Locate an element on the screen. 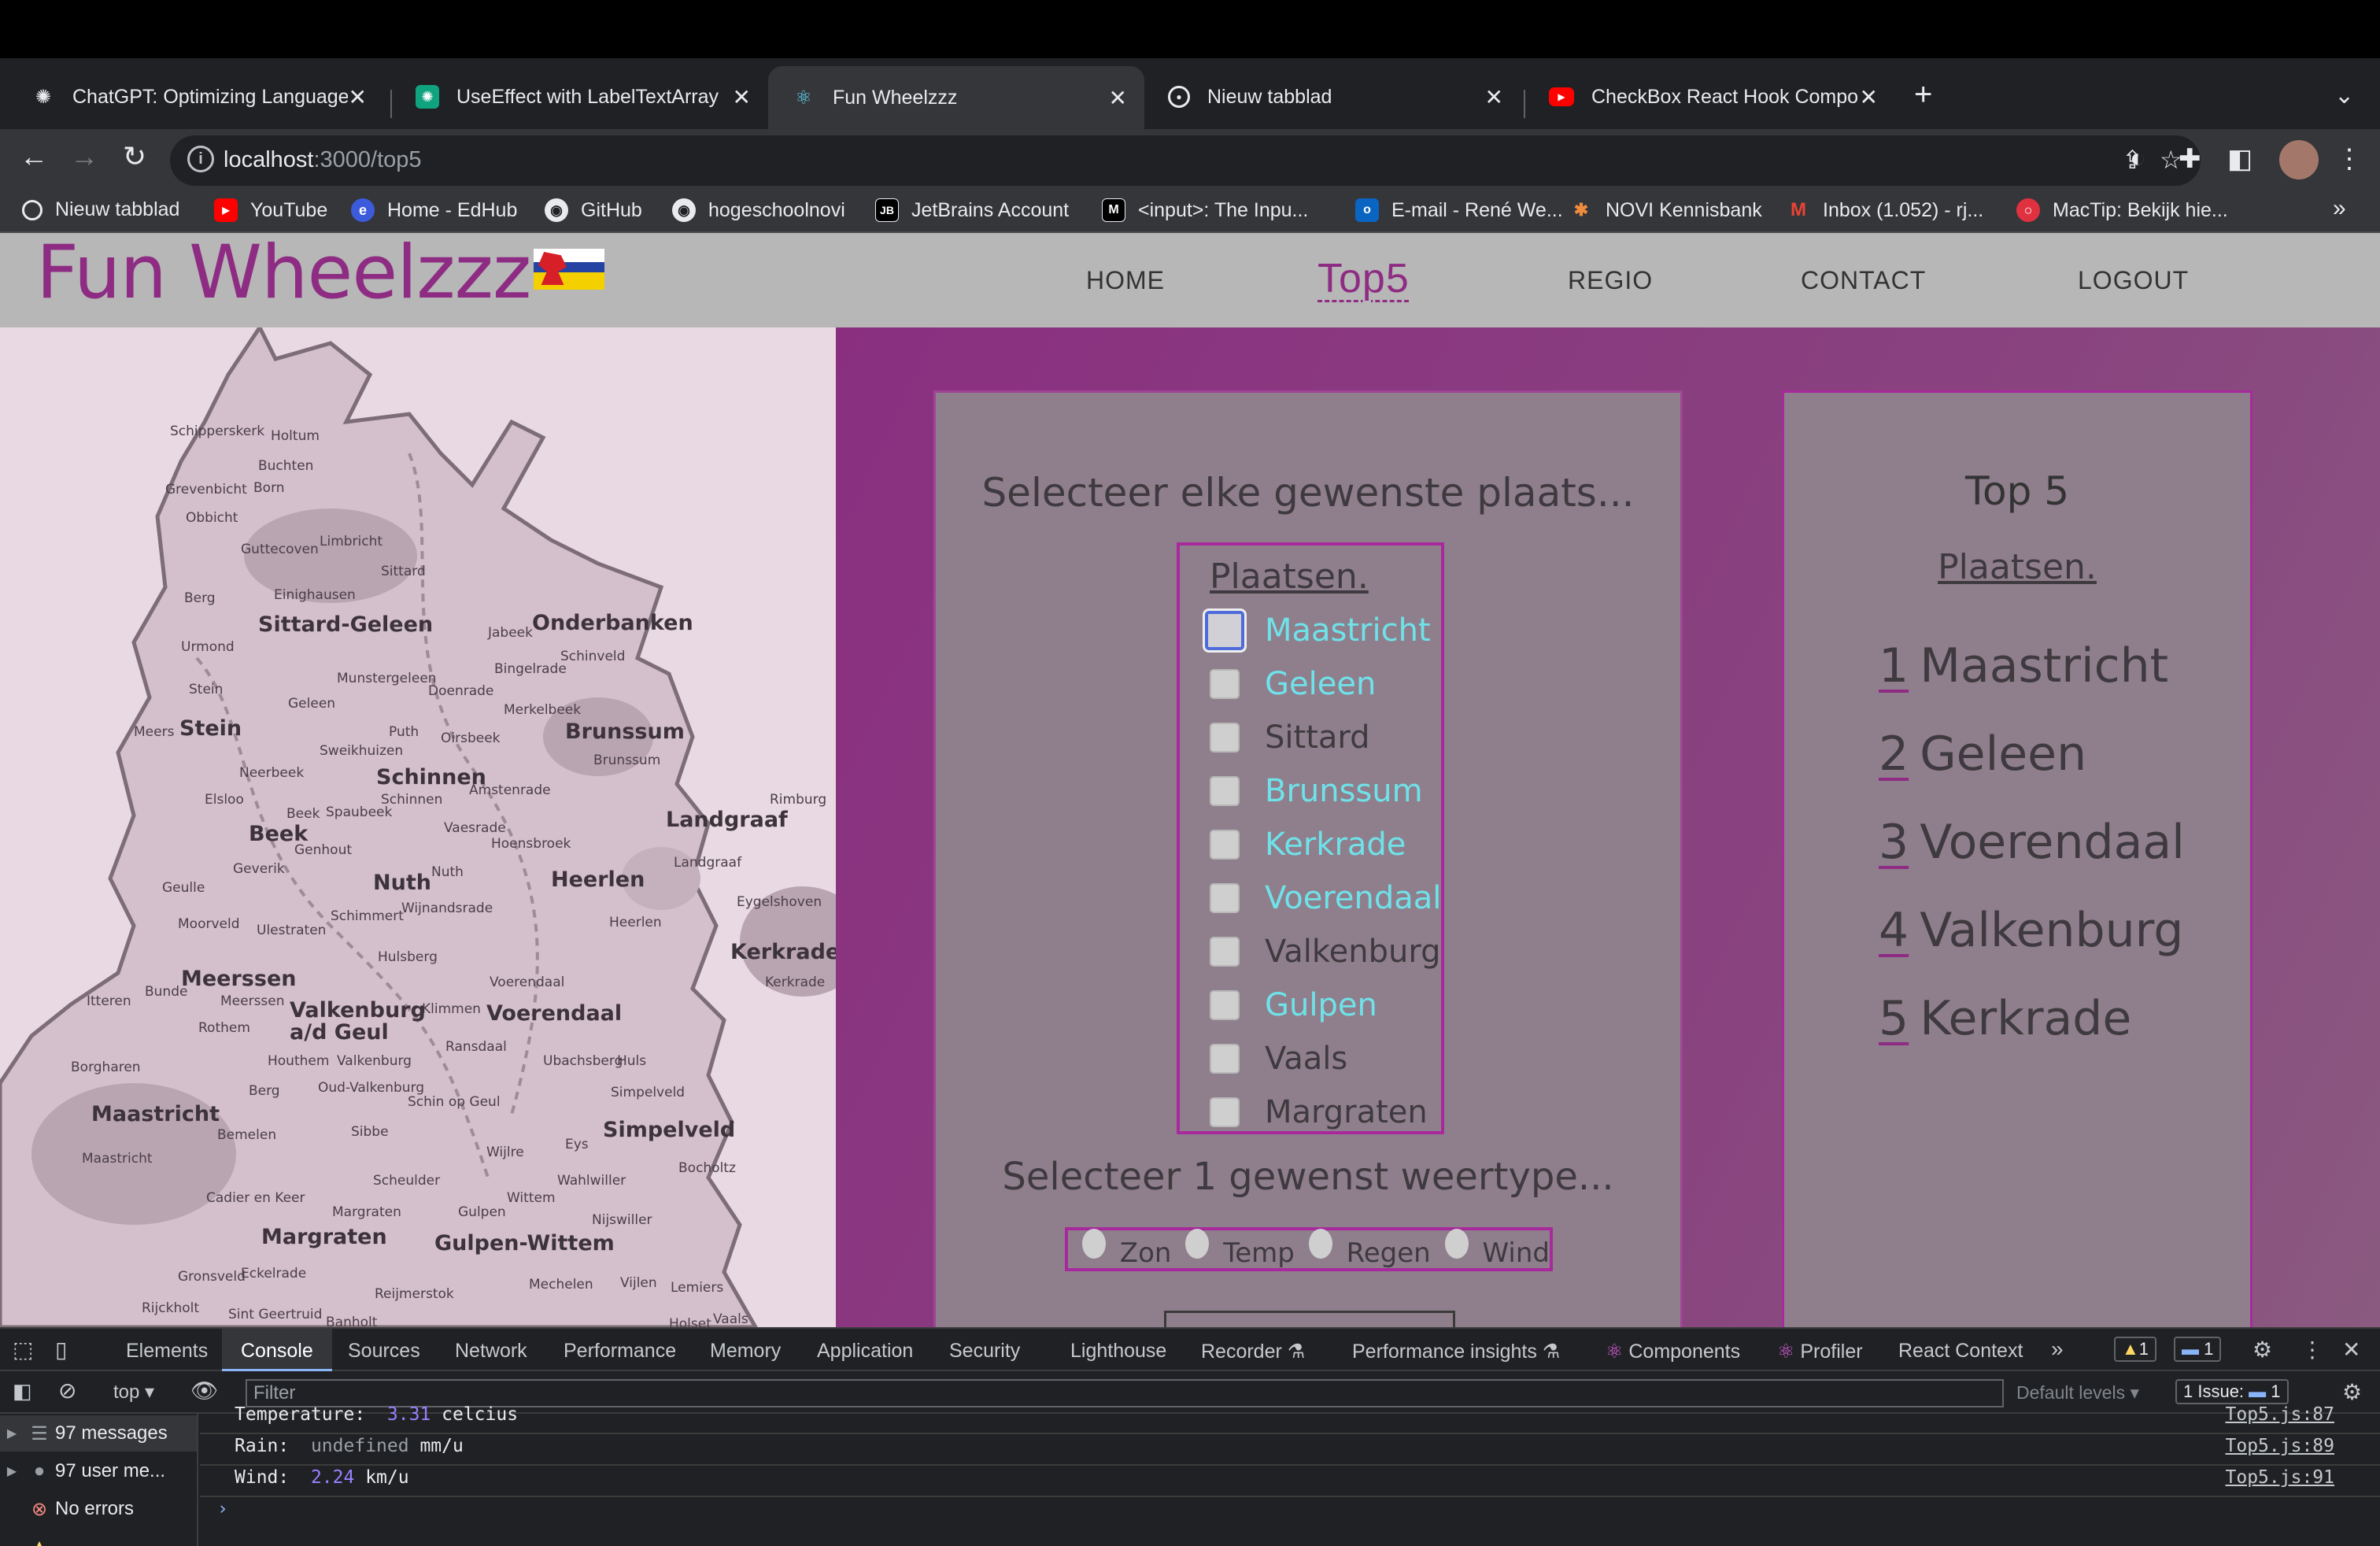  nav-contact: CONTACT is located at coordinates (1863, 280).